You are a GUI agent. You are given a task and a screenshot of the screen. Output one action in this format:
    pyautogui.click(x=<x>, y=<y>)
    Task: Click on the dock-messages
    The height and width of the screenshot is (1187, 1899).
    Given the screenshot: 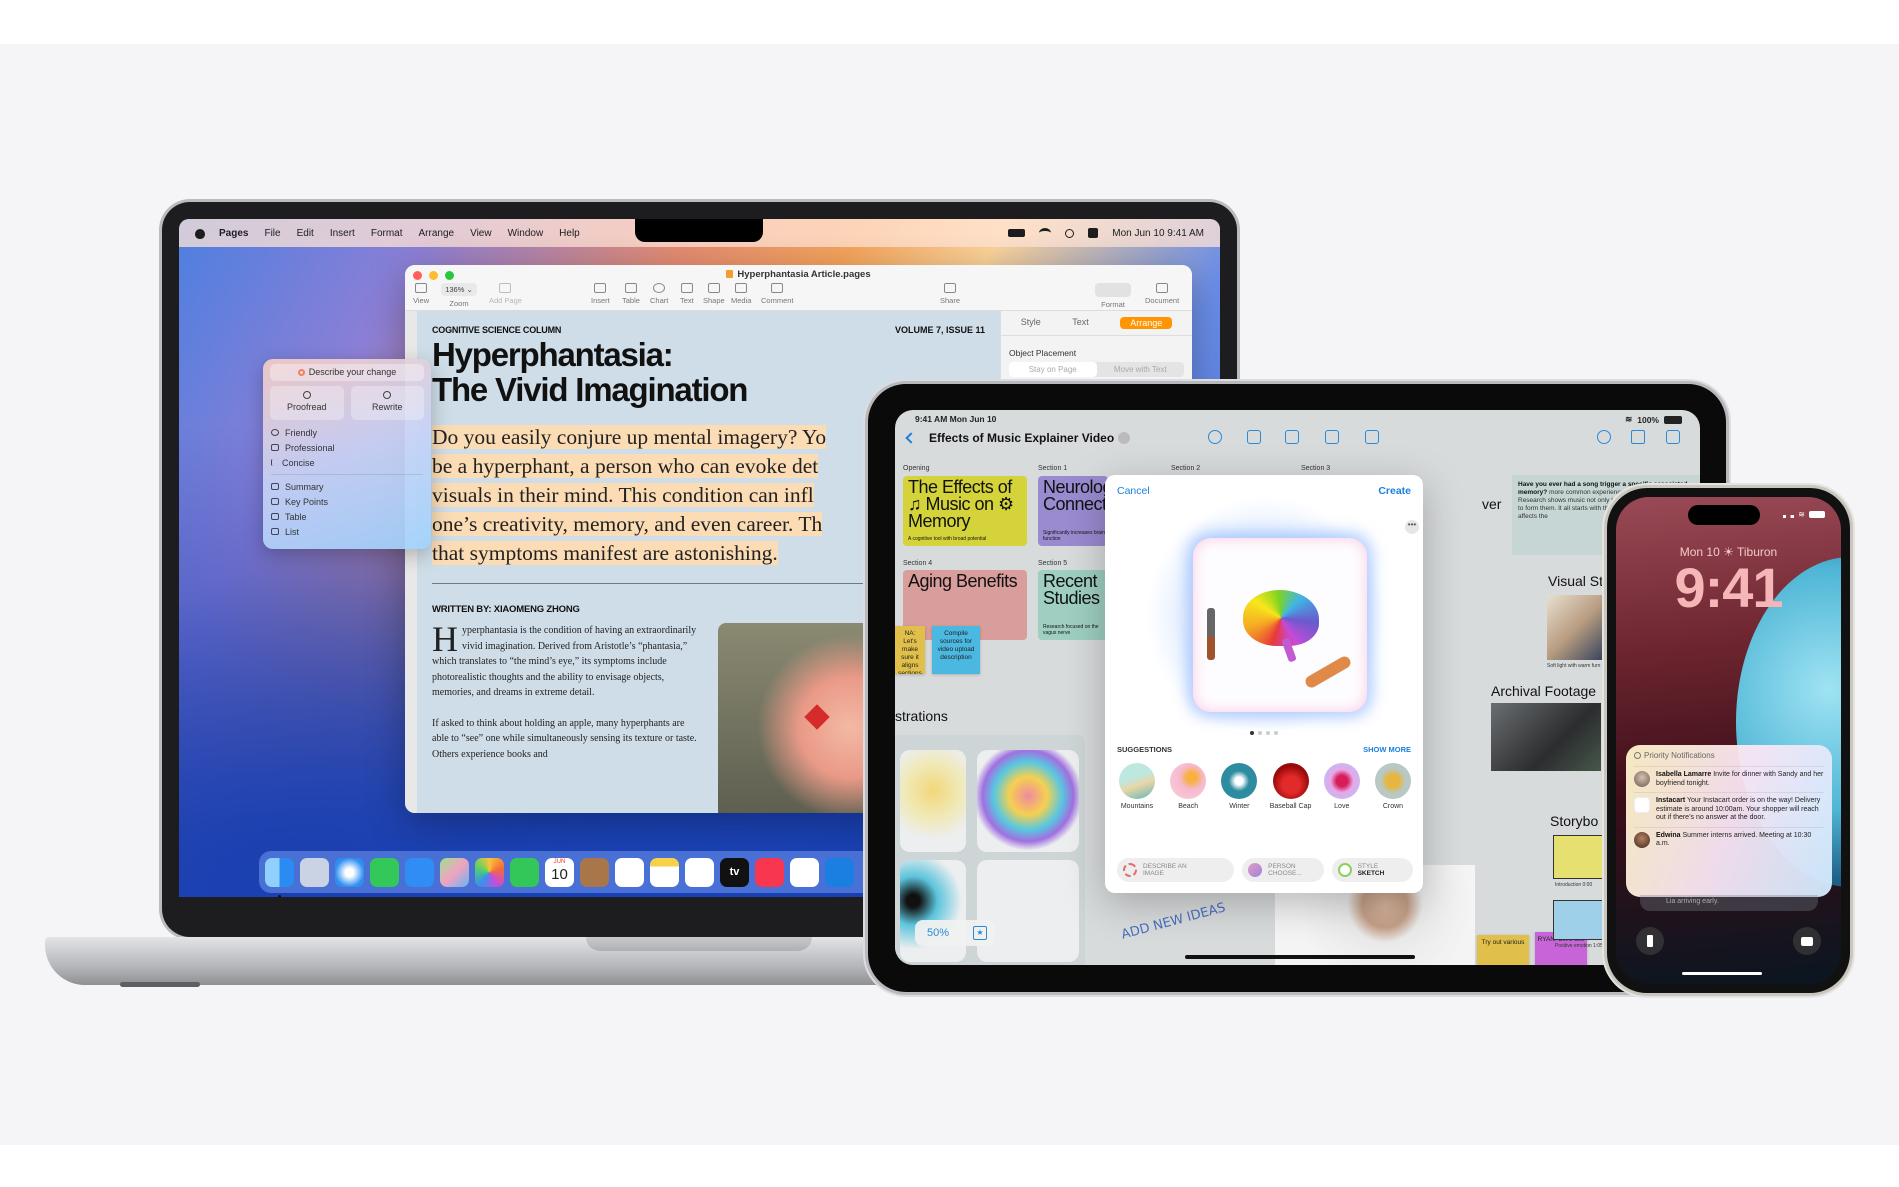 What is the action you would take?
    pyautogui.click(x=384, y=872)
    